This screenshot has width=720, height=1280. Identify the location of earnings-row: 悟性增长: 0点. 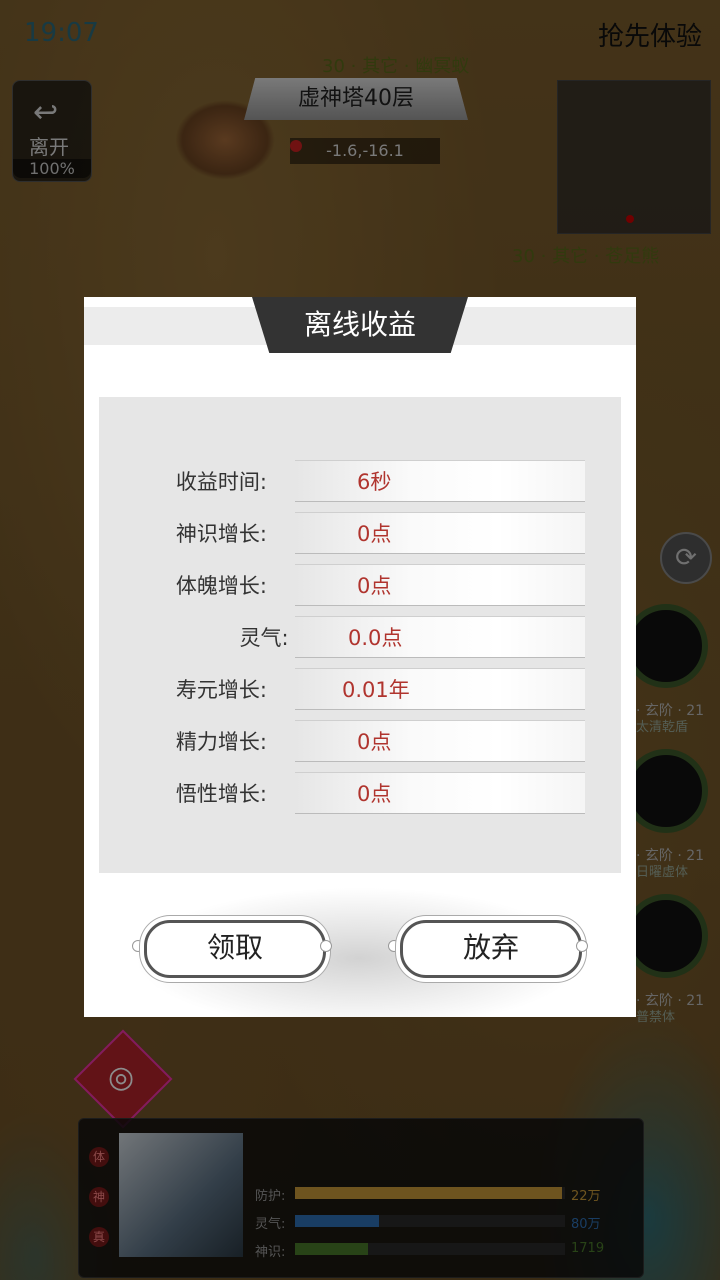
(360, 792).